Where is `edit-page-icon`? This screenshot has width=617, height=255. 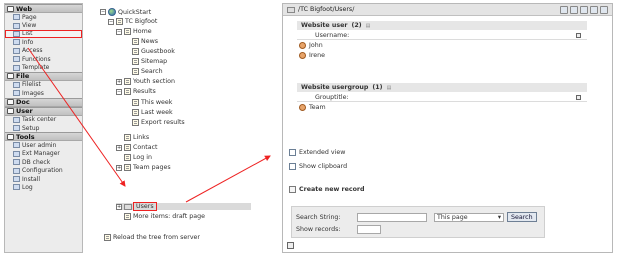 edit-page-icon is located at coordinates (574, 9).